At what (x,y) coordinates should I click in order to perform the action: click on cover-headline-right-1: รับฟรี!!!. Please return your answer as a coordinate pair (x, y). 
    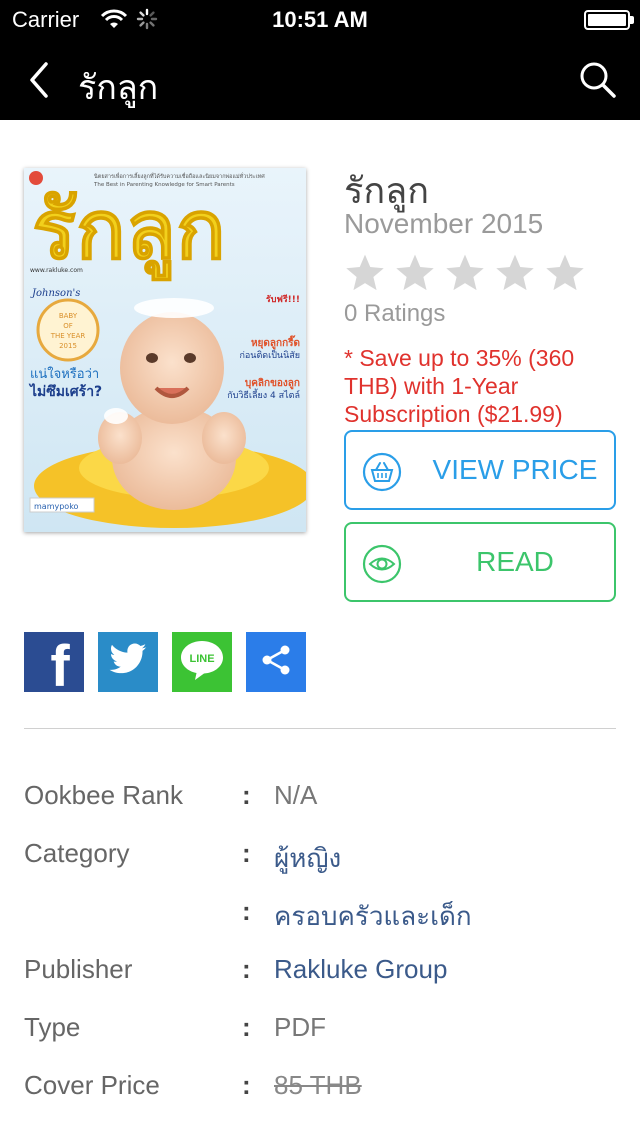
    Looking at the image, I should click on (283, 299).